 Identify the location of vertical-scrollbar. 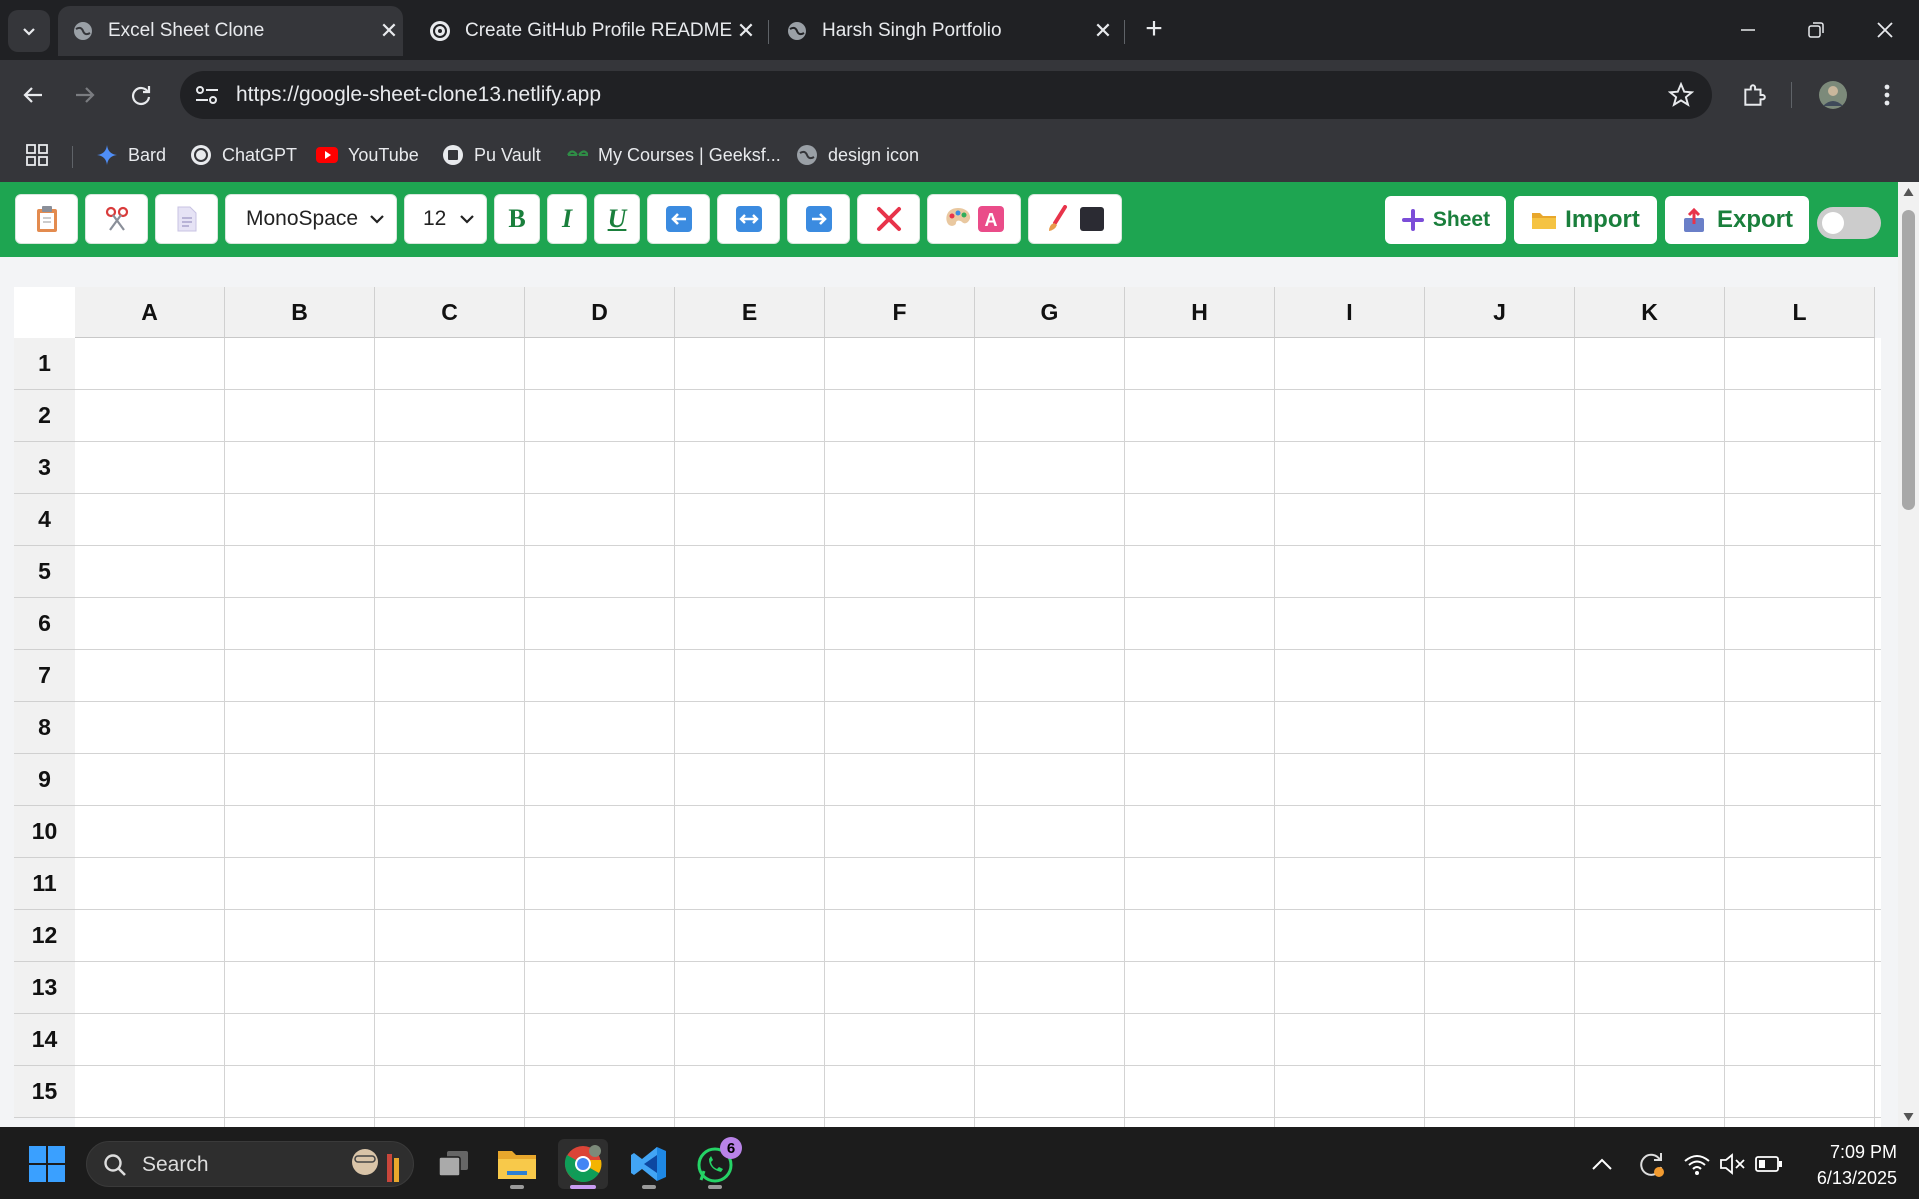
(1908, 654).